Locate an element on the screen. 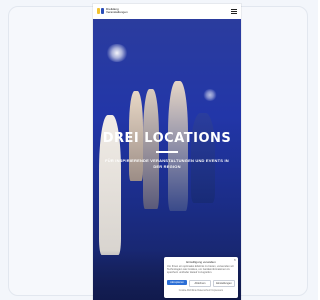 The image size is (320, 300). hero-title: DREI LOCATIONS is located at coordinates (167, 138).